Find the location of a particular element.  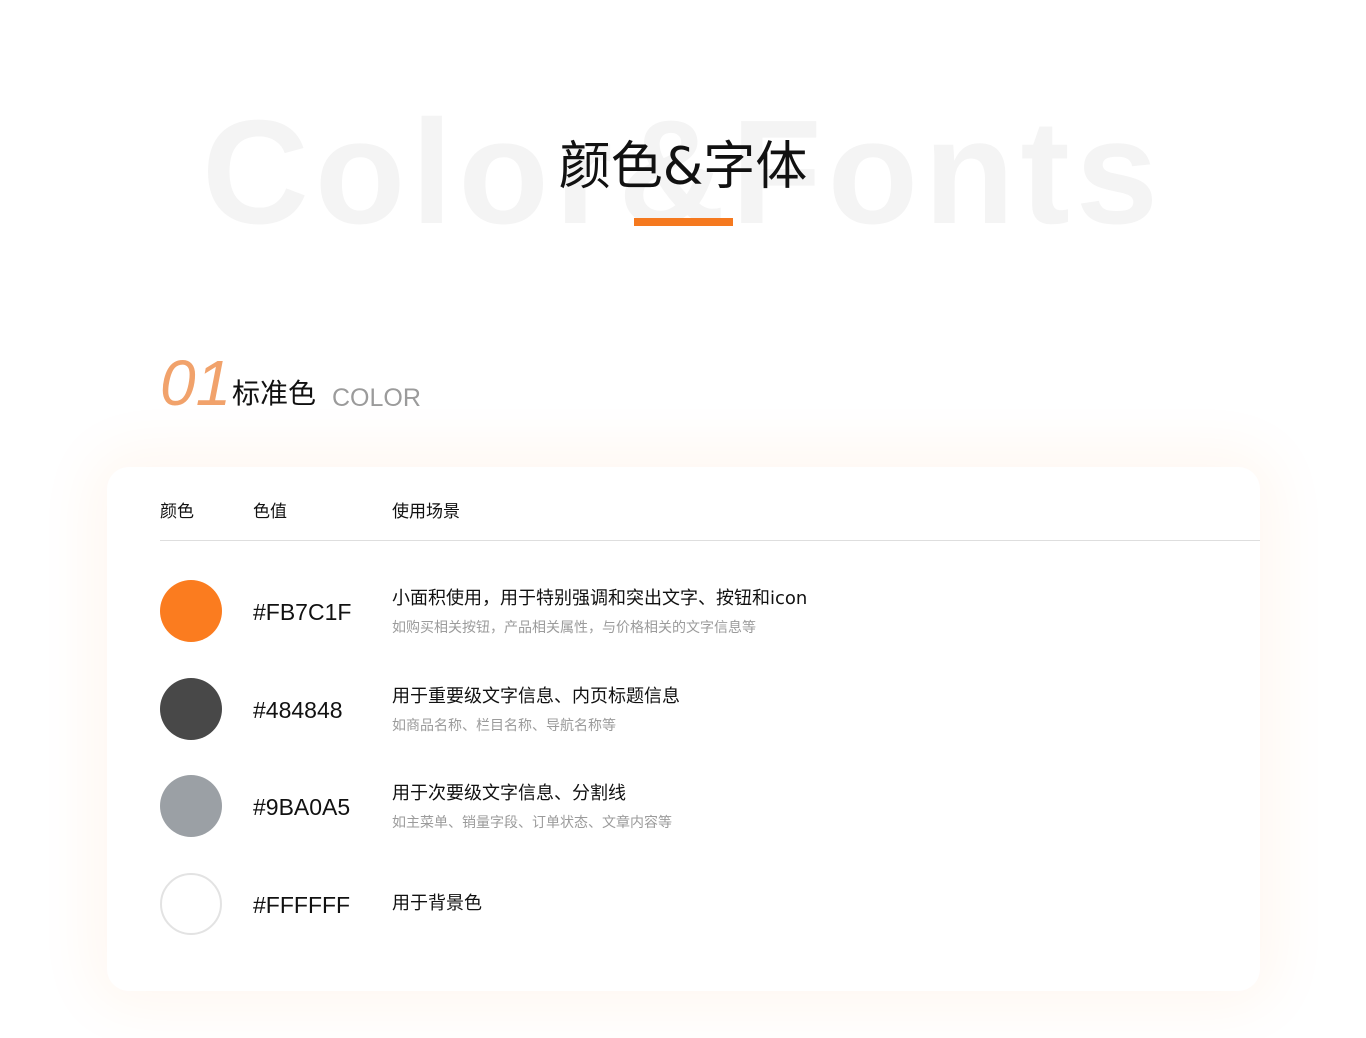

section-number: 01 is located at coordinates (196, 383).